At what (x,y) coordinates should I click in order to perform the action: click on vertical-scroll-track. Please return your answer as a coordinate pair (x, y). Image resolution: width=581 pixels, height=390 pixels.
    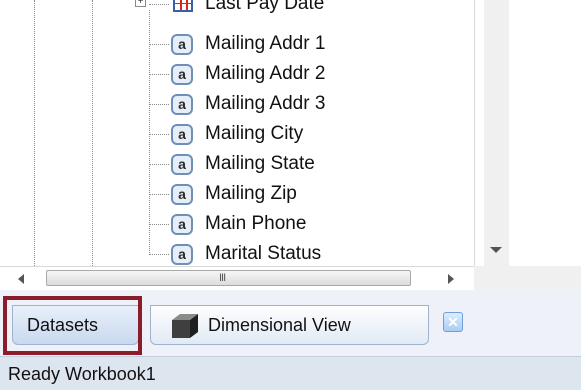
    Looking at the image, I should click on (496, 133).